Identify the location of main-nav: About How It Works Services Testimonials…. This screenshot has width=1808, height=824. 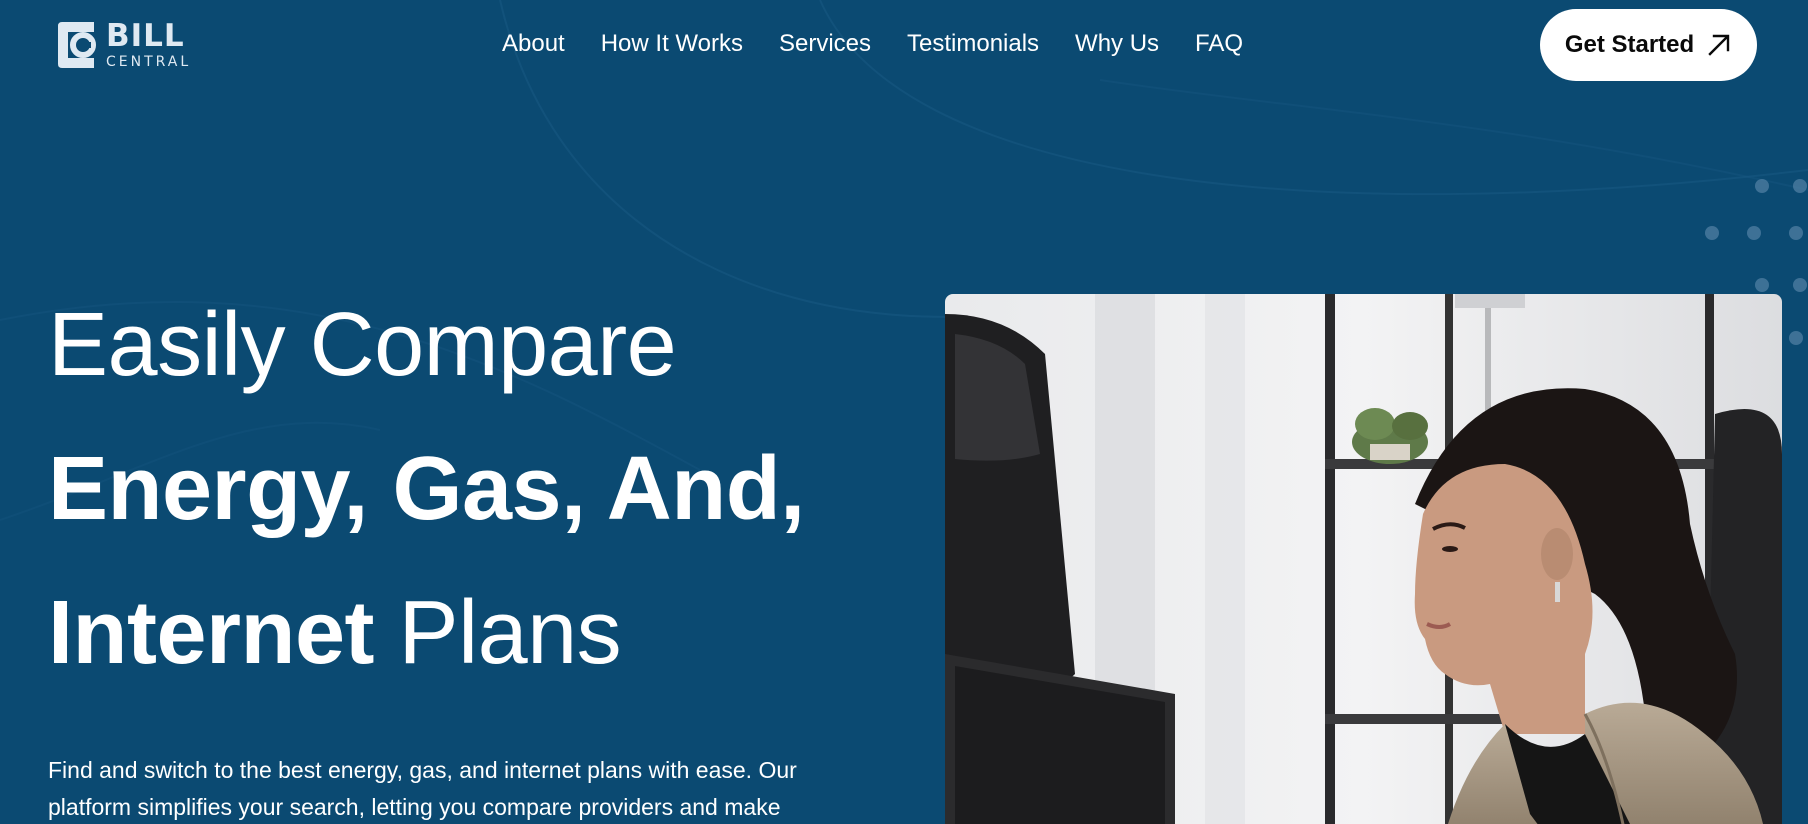
(872, 44).